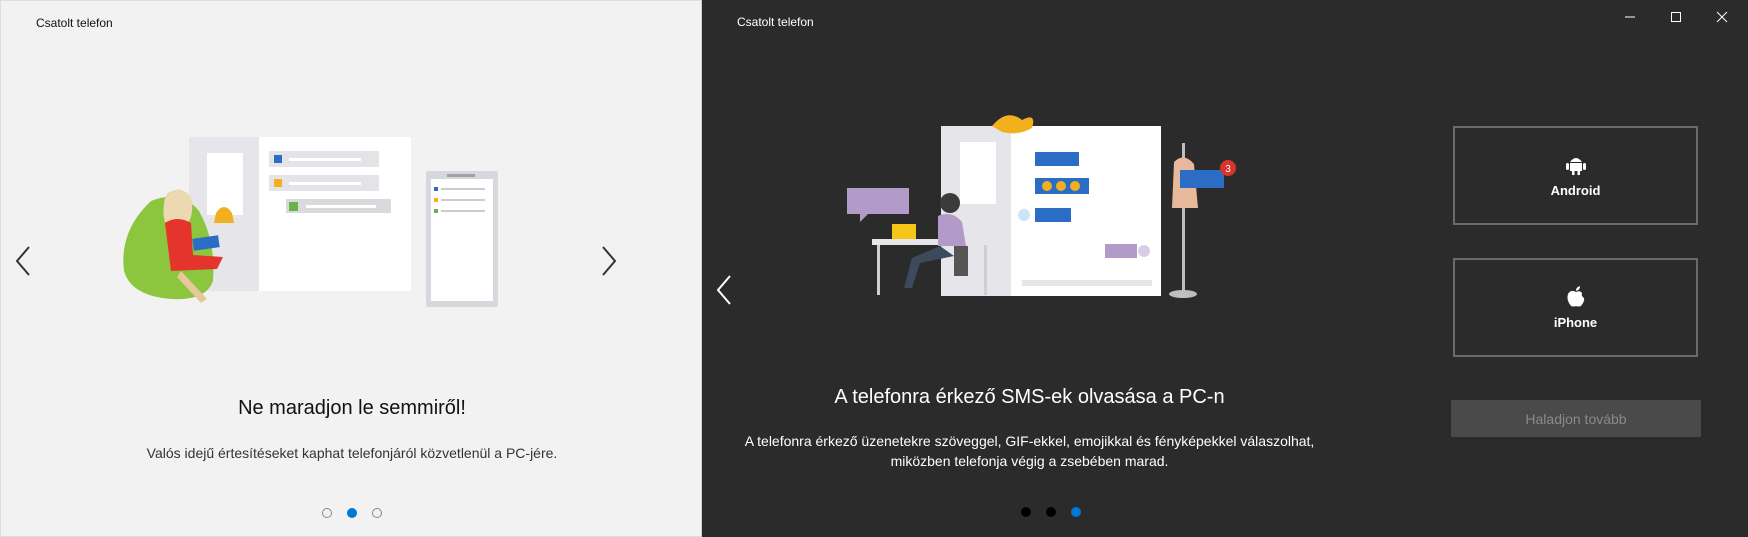 This screenshot has width=1748, height=537. What do you see at coordinates (1228, 169) in the screenshot?
I see `notification-badge: 3` at bounding box center [1228, 169].